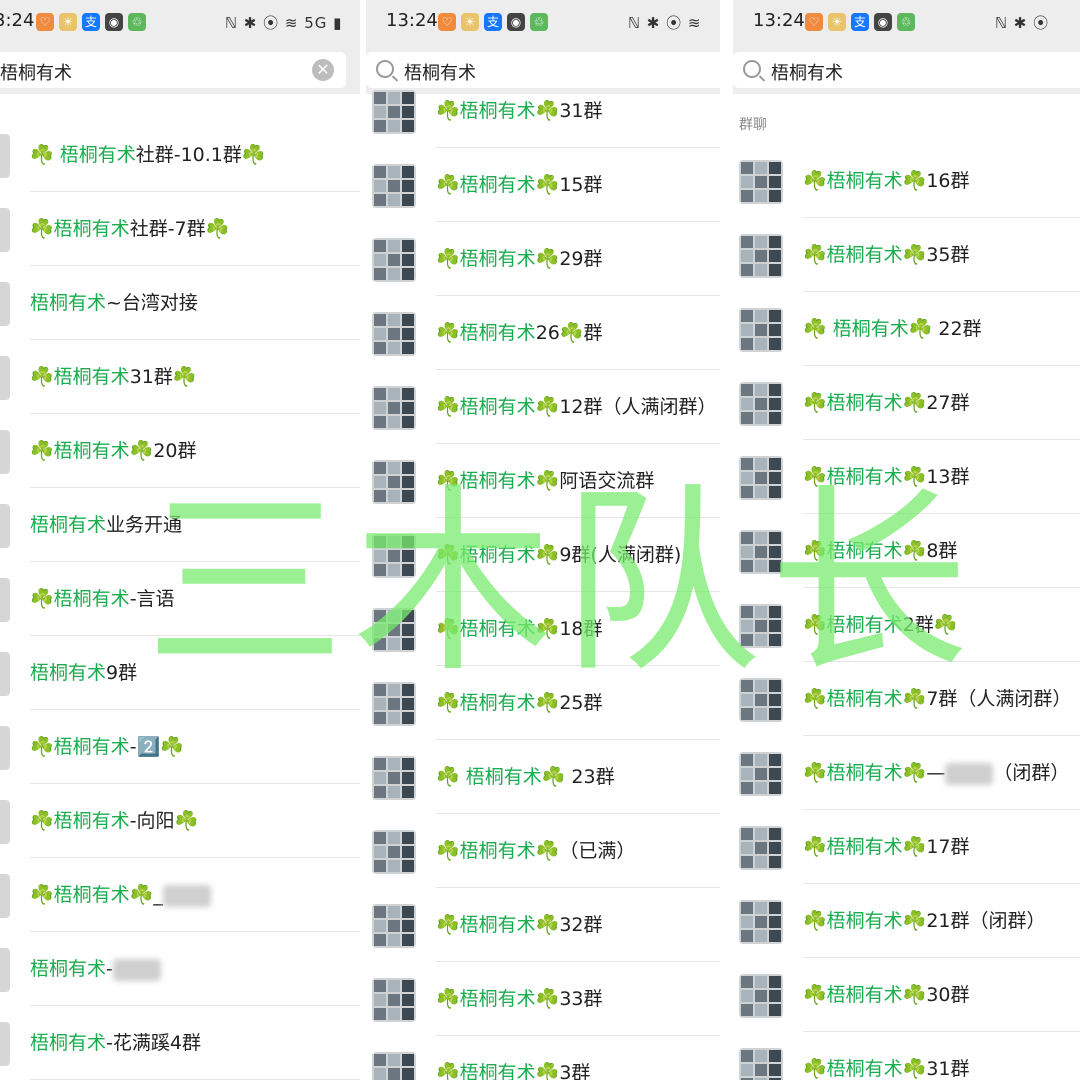 This screenshot has width=1080, height=1080. I want to click on group-chat-row: ☘️梧桐有术☘️13群, so click(906, 477).